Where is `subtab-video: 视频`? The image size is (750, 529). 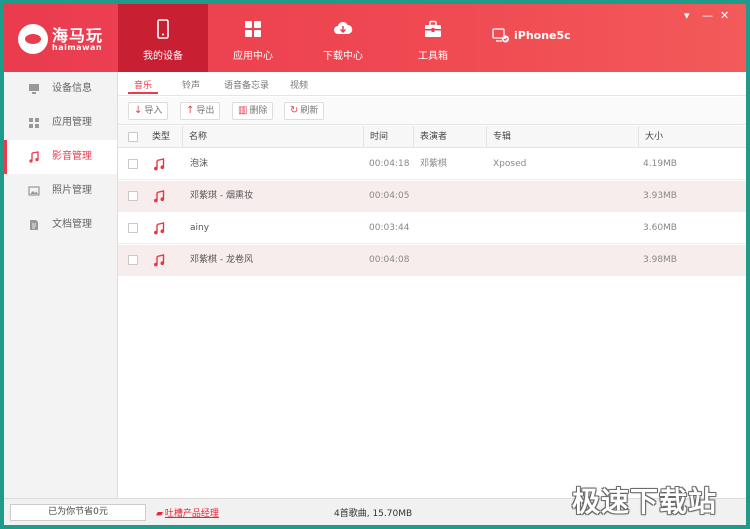
subtab-video: 视频 is located at coordinates (299, 84).